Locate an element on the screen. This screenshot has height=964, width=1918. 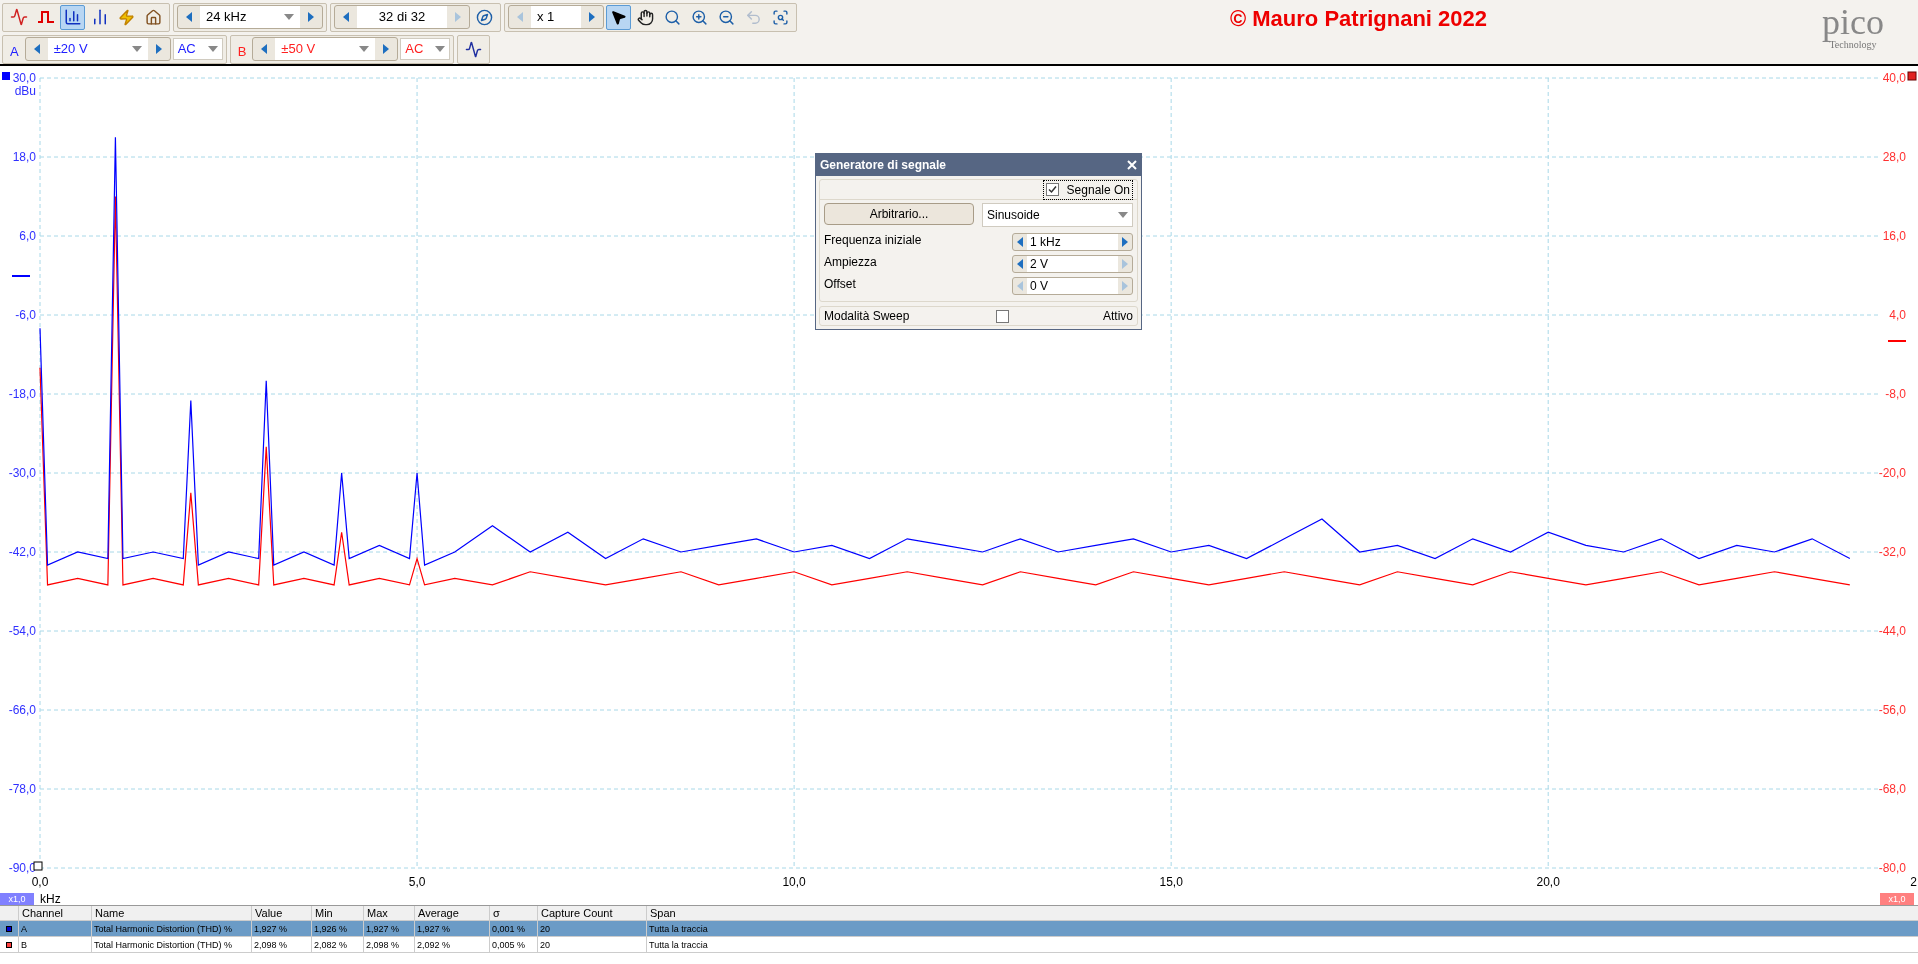
axis-tick-label: -42,0 is located at coordinates (22, 552).